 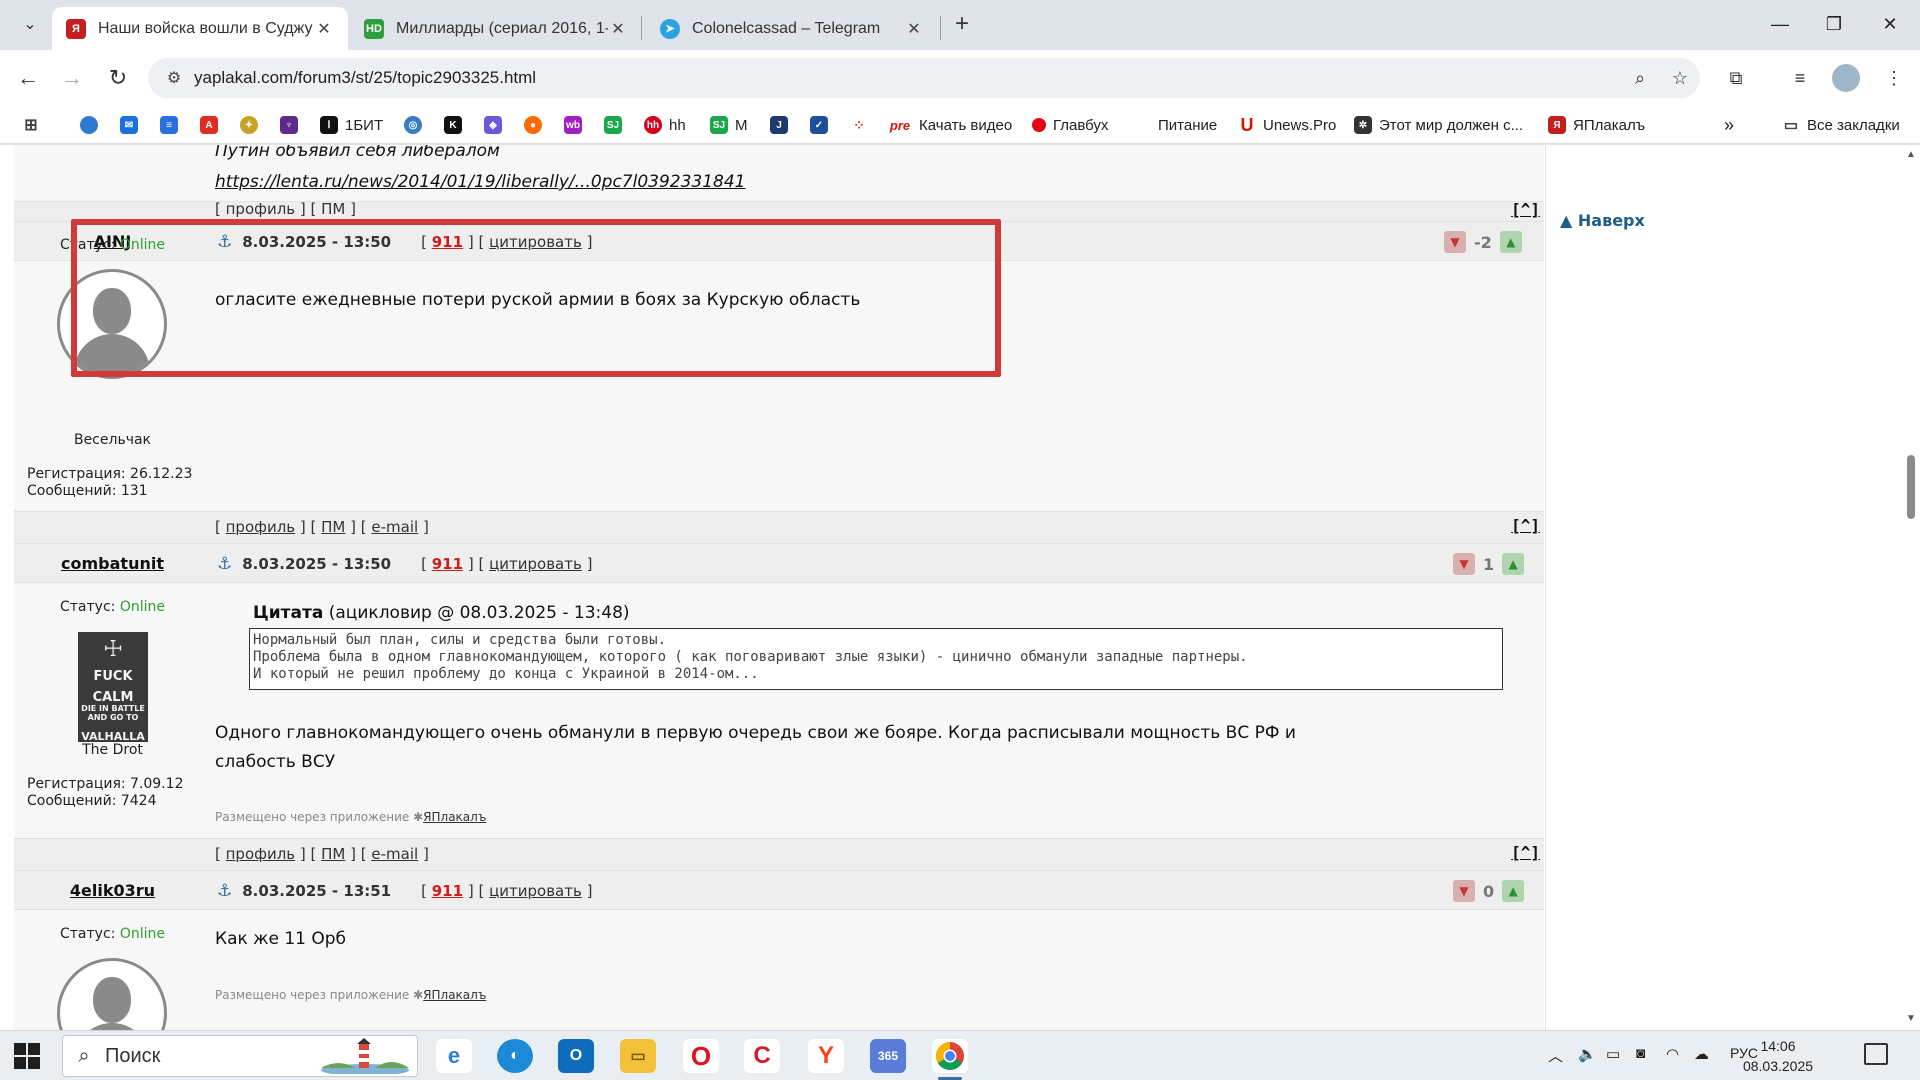 What do you see at coordinates (1070, 125) in the screenshot?
I see `bookmark-glavbukh: Главбух` at bounding box center [1070, 125].